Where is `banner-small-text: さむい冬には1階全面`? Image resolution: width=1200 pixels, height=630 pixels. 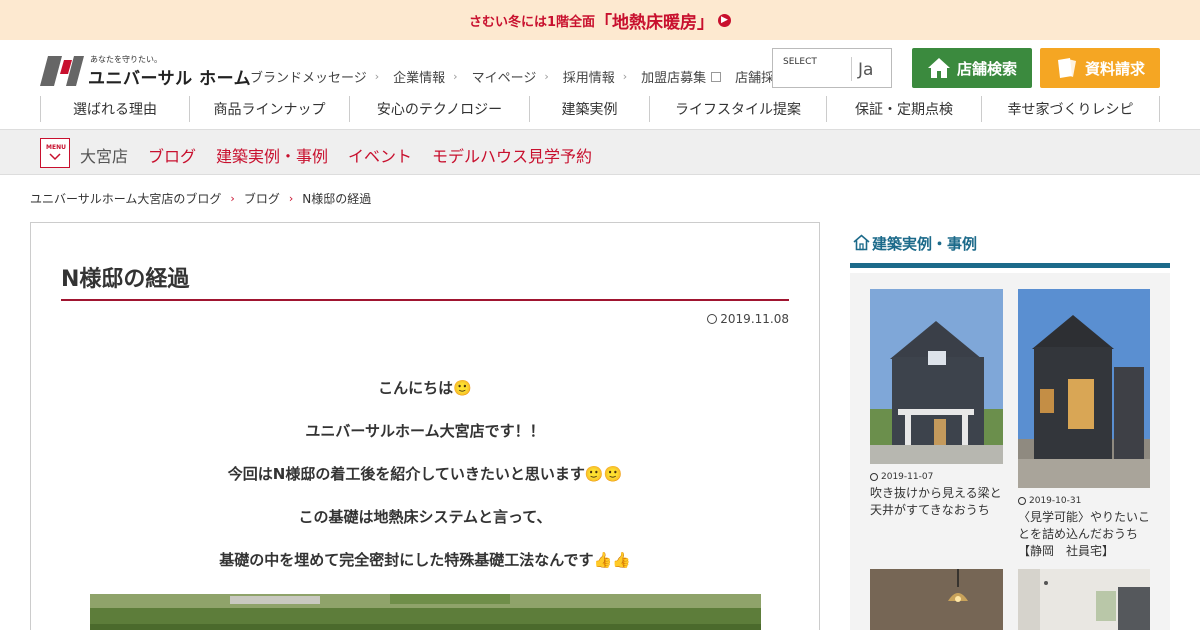
banner-small-text: さむい冬には1階全面 is located at coordinates (532, 22).